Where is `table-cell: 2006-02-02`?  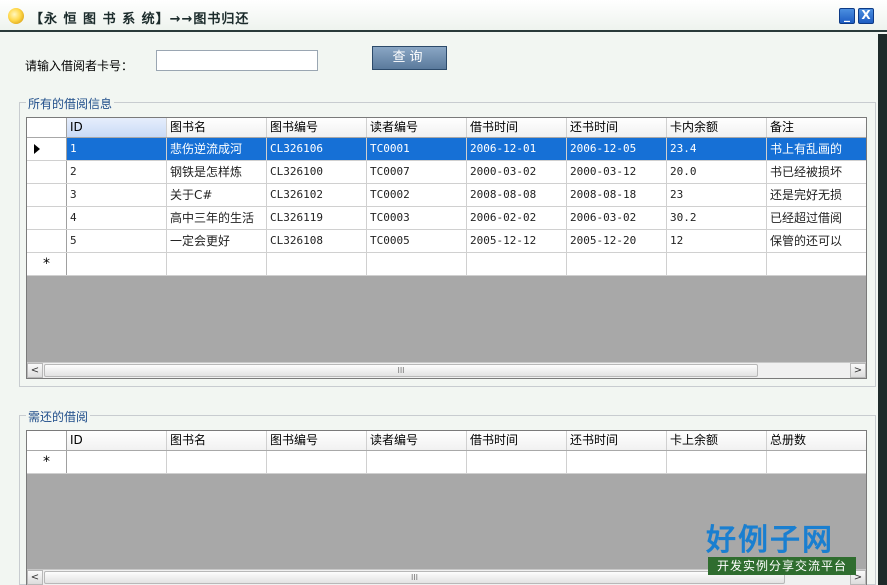
table-cell: 2006-02-02 is located at coordinates (517, 218).